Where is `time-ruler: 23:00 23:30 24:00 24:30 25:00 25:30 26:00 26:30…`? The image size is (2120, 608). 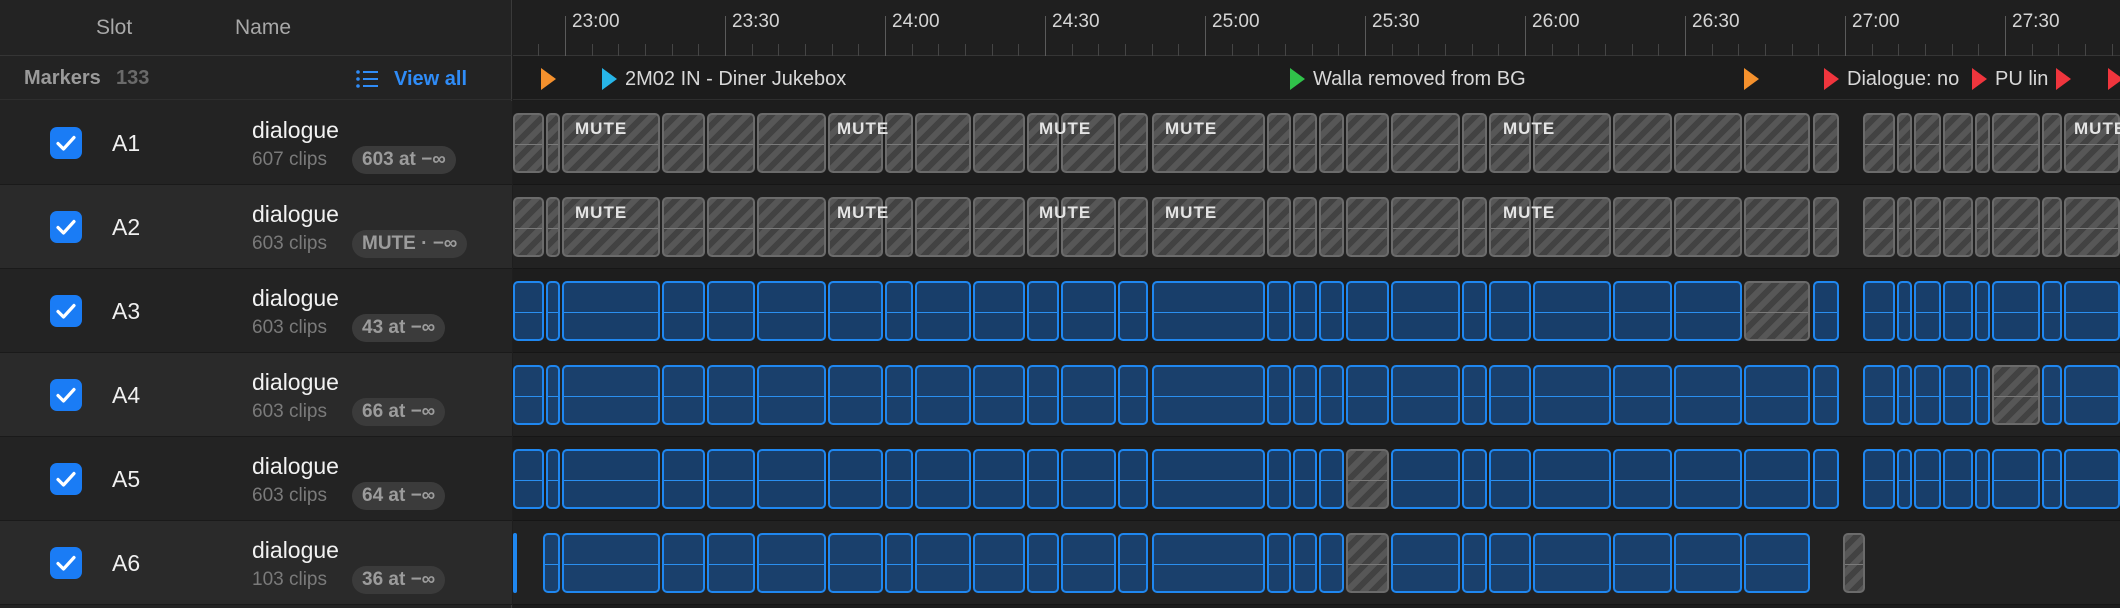 time-ruler: 23:00 23:30 24:00 24:30 25:00 25:30 26:00 26:30… is located at coordinates (1316, 28).